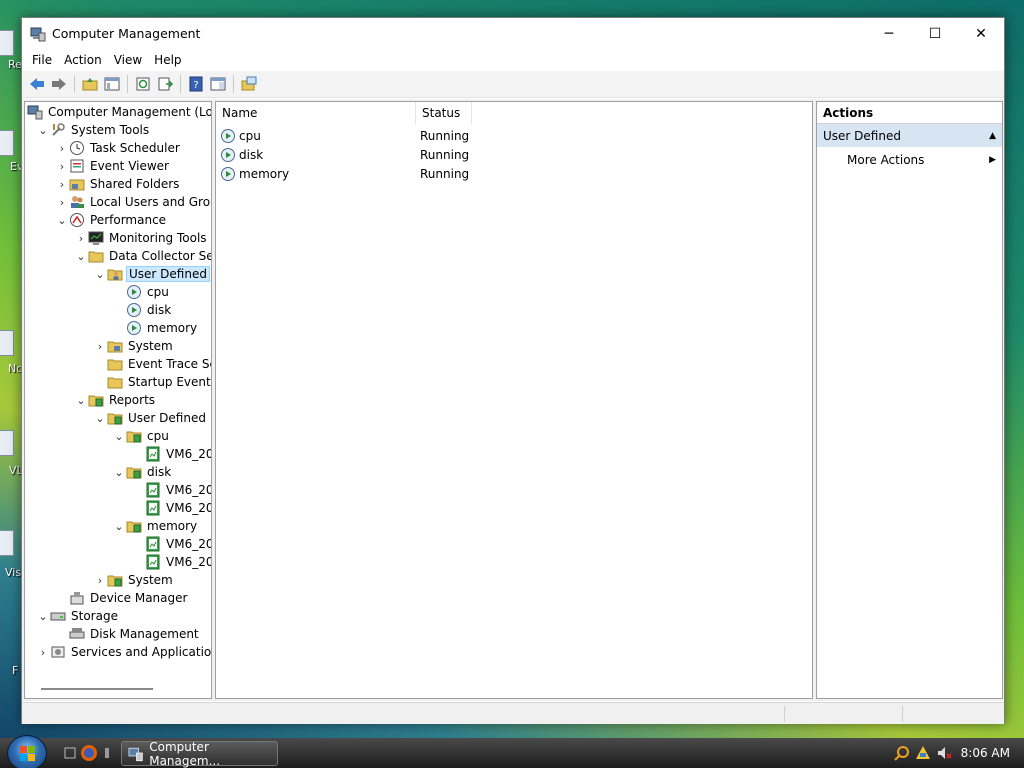 The height and width of the screenshot is (768, 1024). Describe the element at coordinates (153, 562) in the screenshot. I see `report-icon` at that location.